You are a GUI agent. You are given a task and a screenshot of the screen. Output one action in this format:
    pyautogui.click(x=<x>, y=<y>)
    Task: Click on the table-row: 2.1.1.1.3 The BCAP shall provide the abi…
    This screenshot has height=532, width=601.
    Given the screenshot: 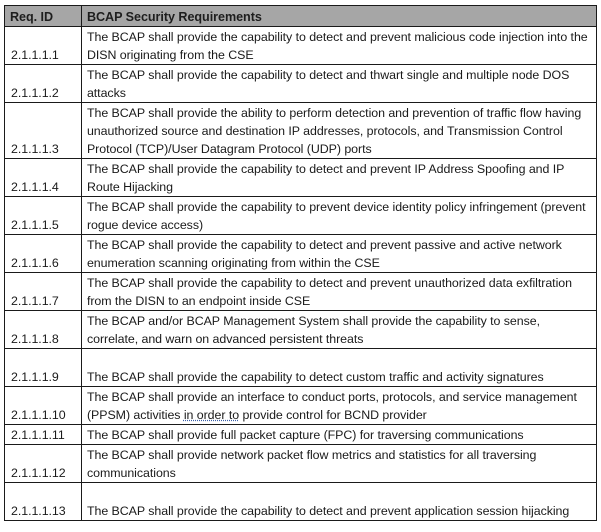 What is the action you would take?
    pyautogui.click(x=301, y=130)
    